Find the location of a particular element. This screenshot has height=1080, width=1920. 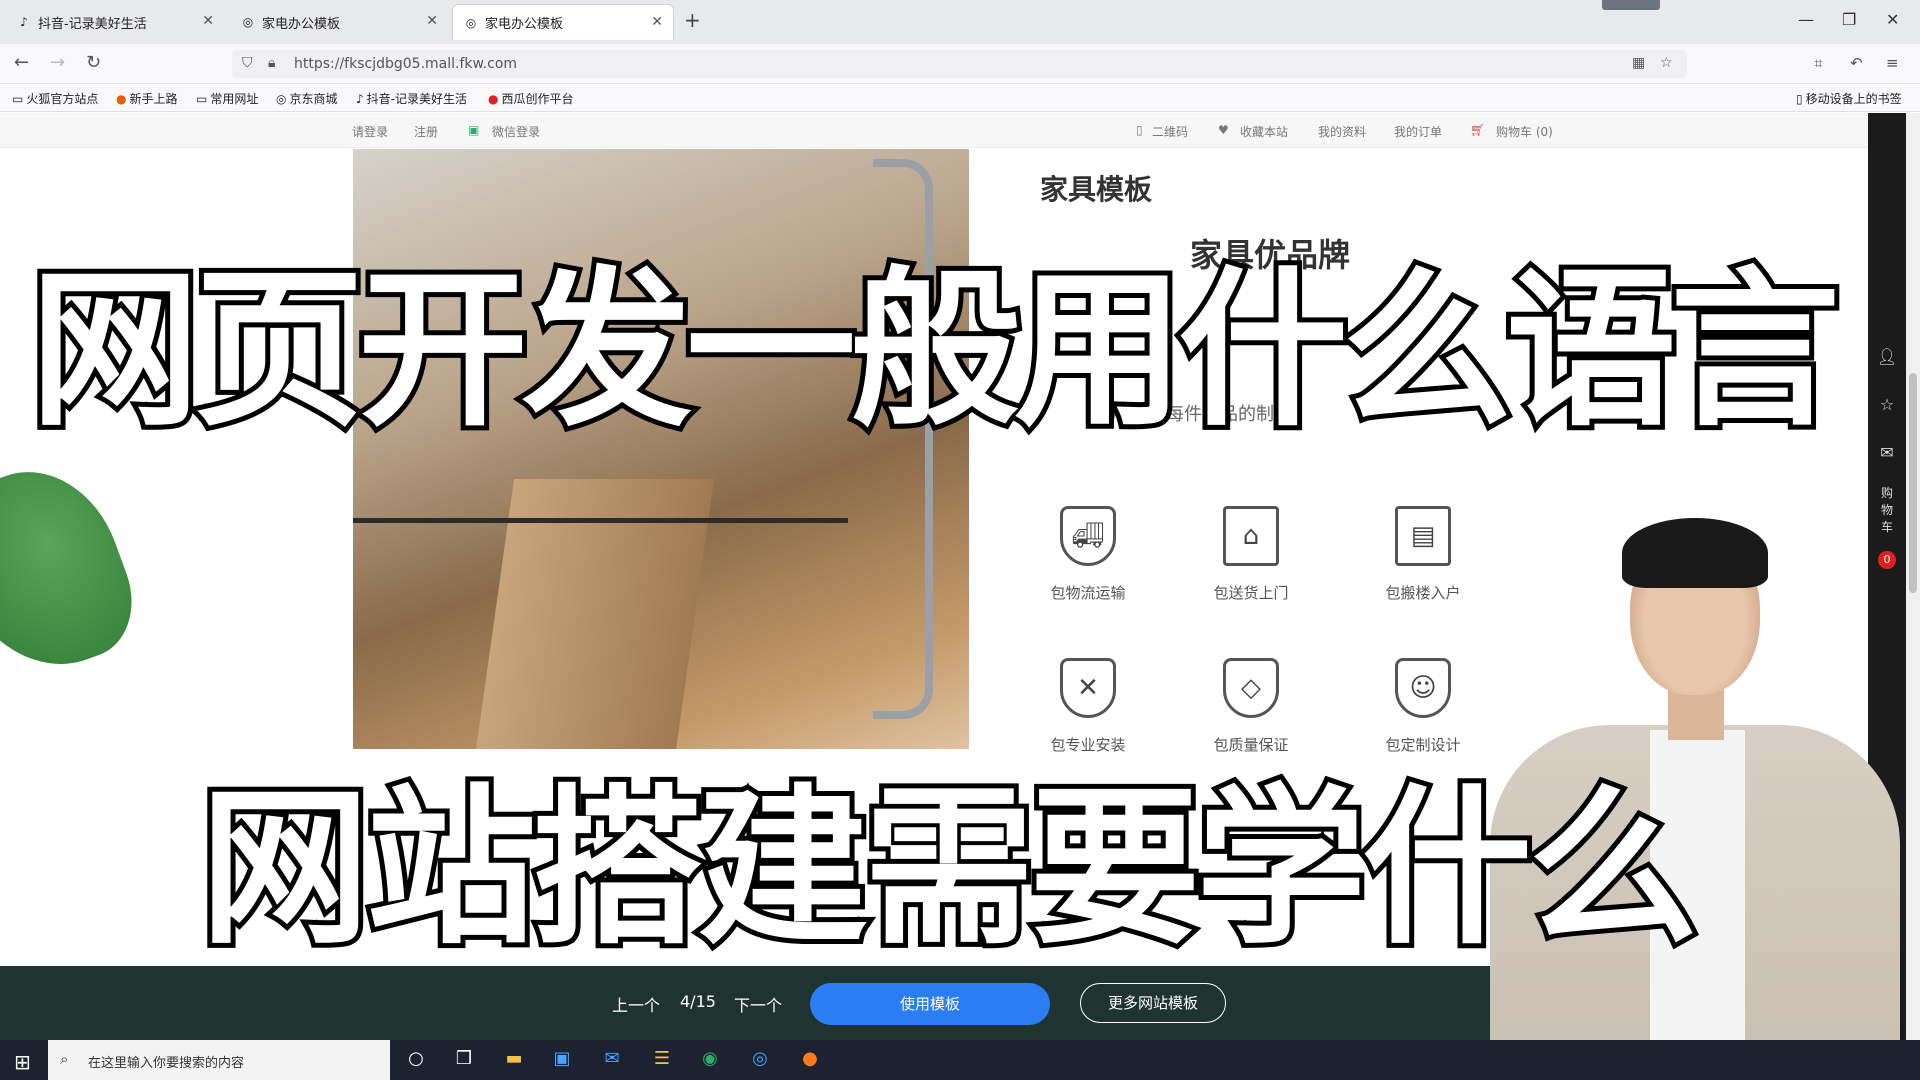

wechat-icon: ◉ is located at coordinates (710, 1060).